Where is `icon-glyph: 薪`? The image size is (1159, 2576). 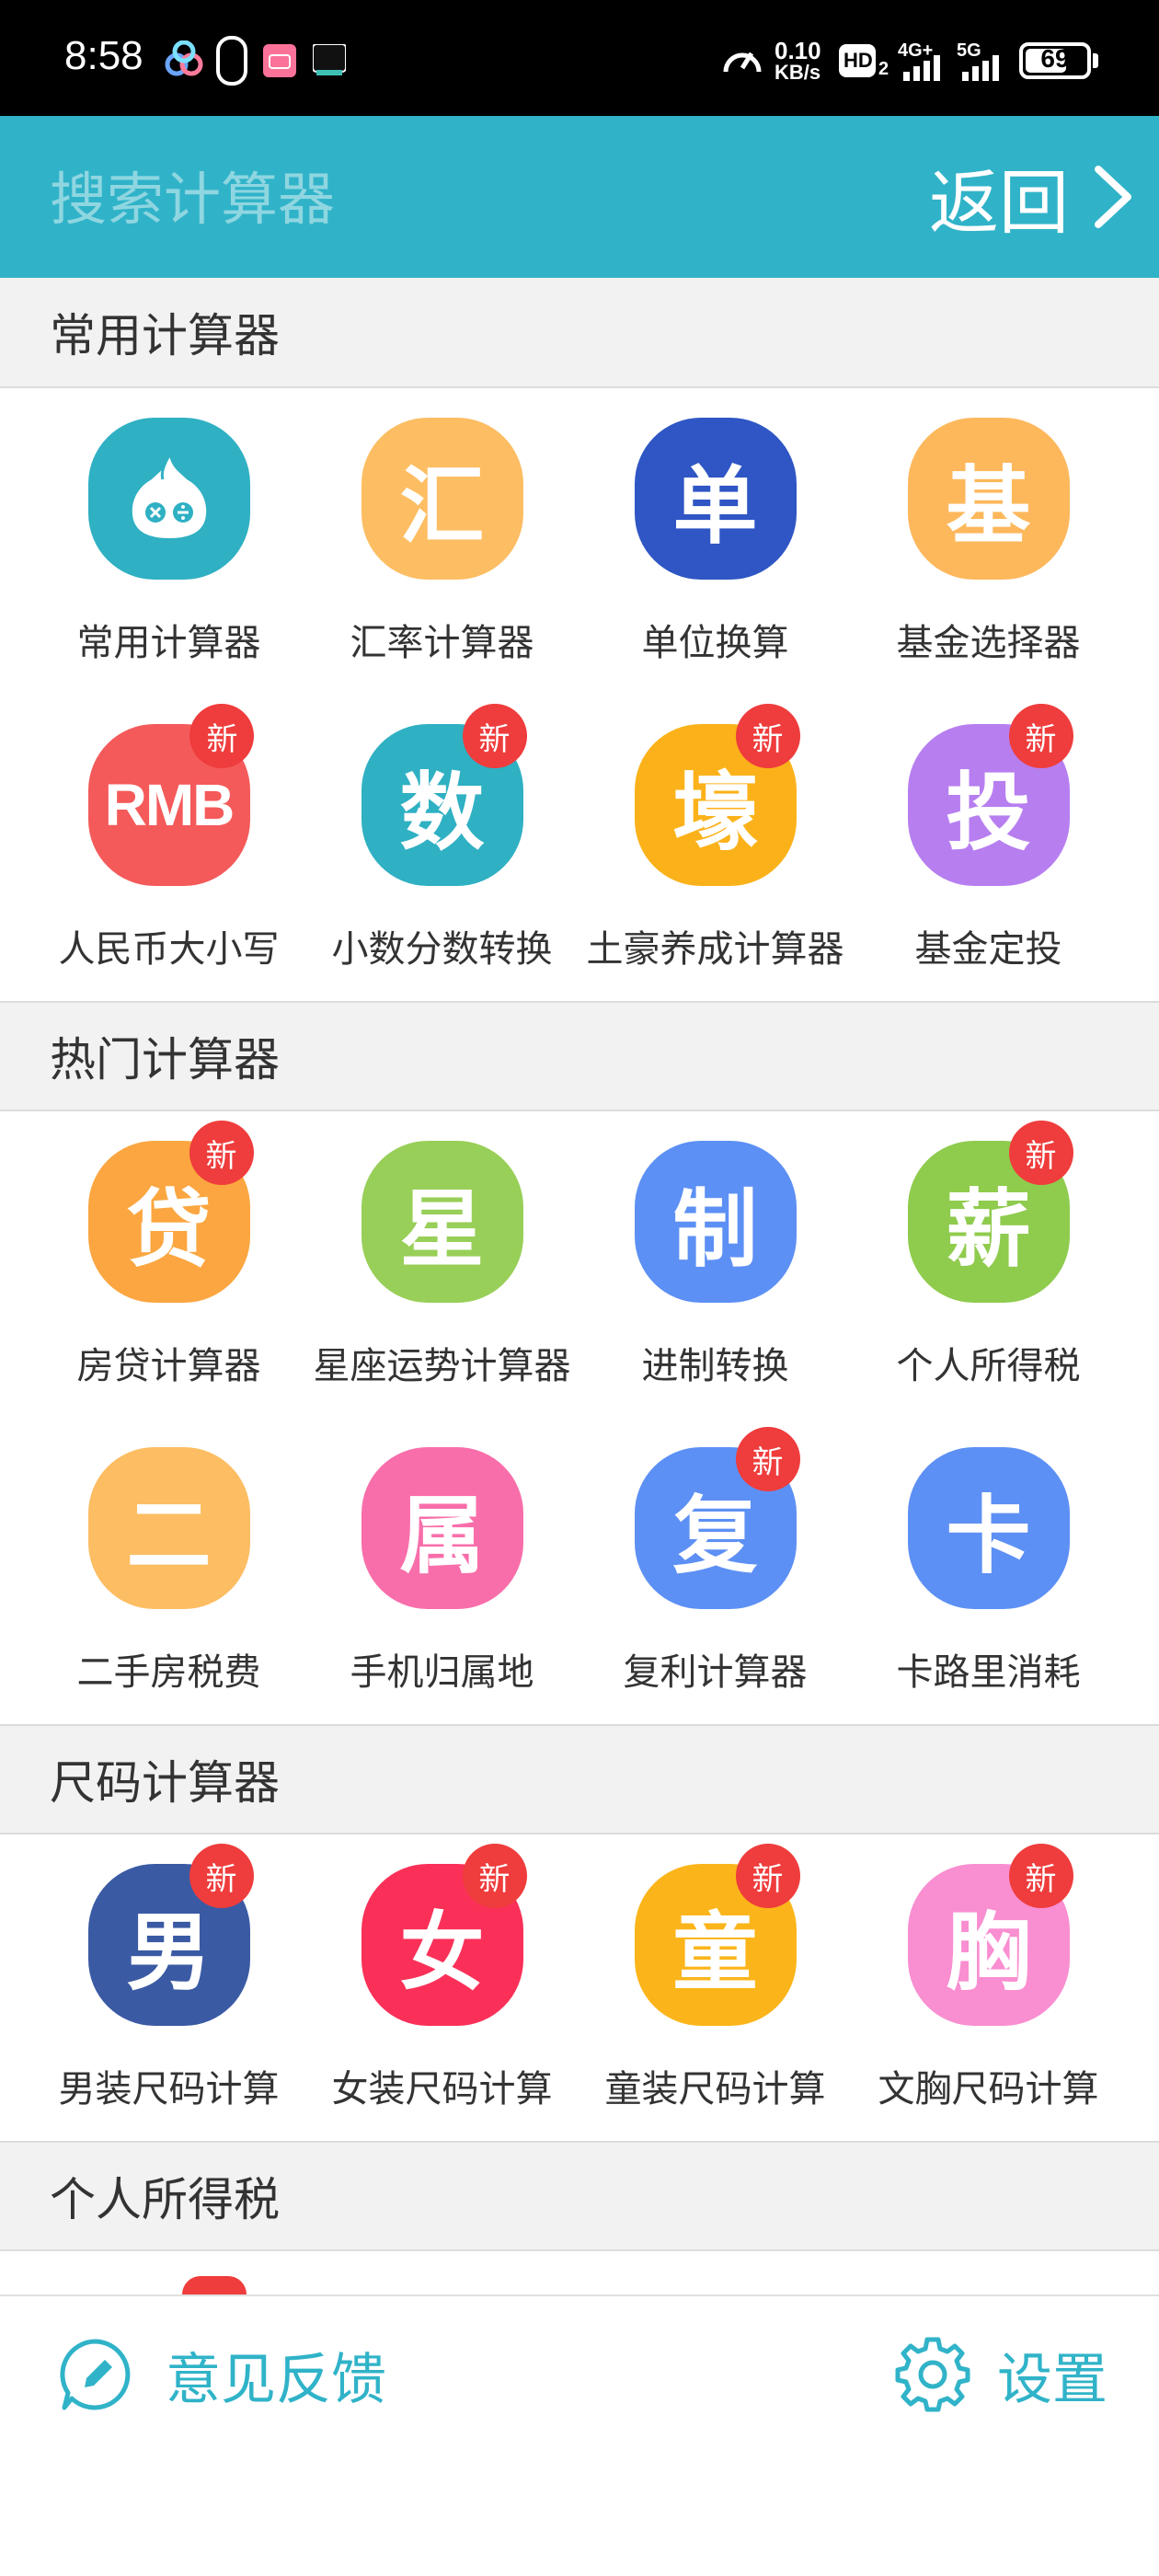 icon-glyph: 薪 is located at coordinates (988, 1229).